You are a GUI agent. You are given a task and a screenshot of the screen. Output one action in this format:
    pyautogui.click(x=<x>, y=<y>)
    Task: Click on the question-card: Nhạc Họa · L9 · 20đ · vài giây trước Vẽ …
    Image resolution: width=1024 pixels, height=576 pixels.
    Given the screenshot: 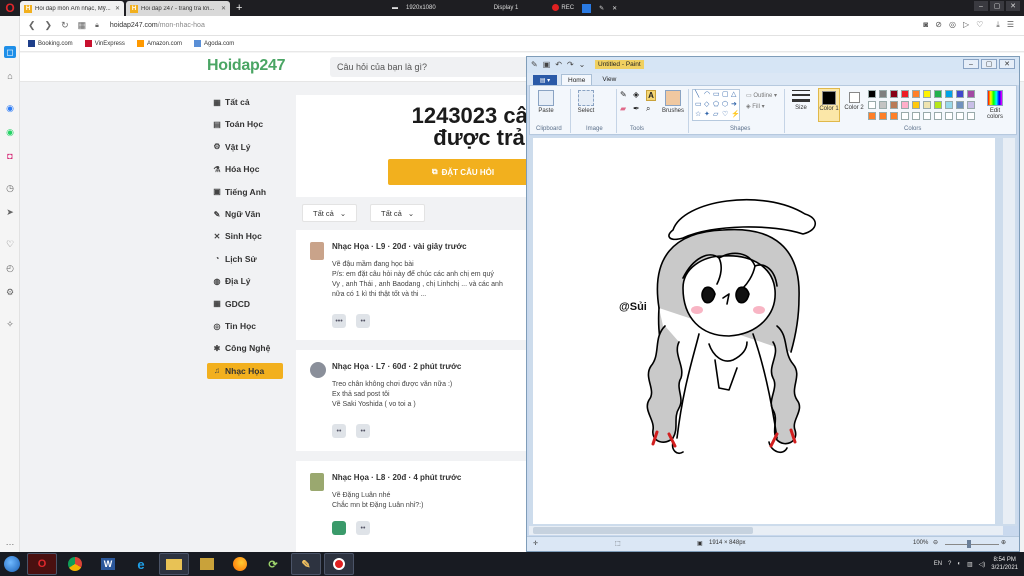 What is the action you would take?
    pyautogui.click(x=421, y=285)
    